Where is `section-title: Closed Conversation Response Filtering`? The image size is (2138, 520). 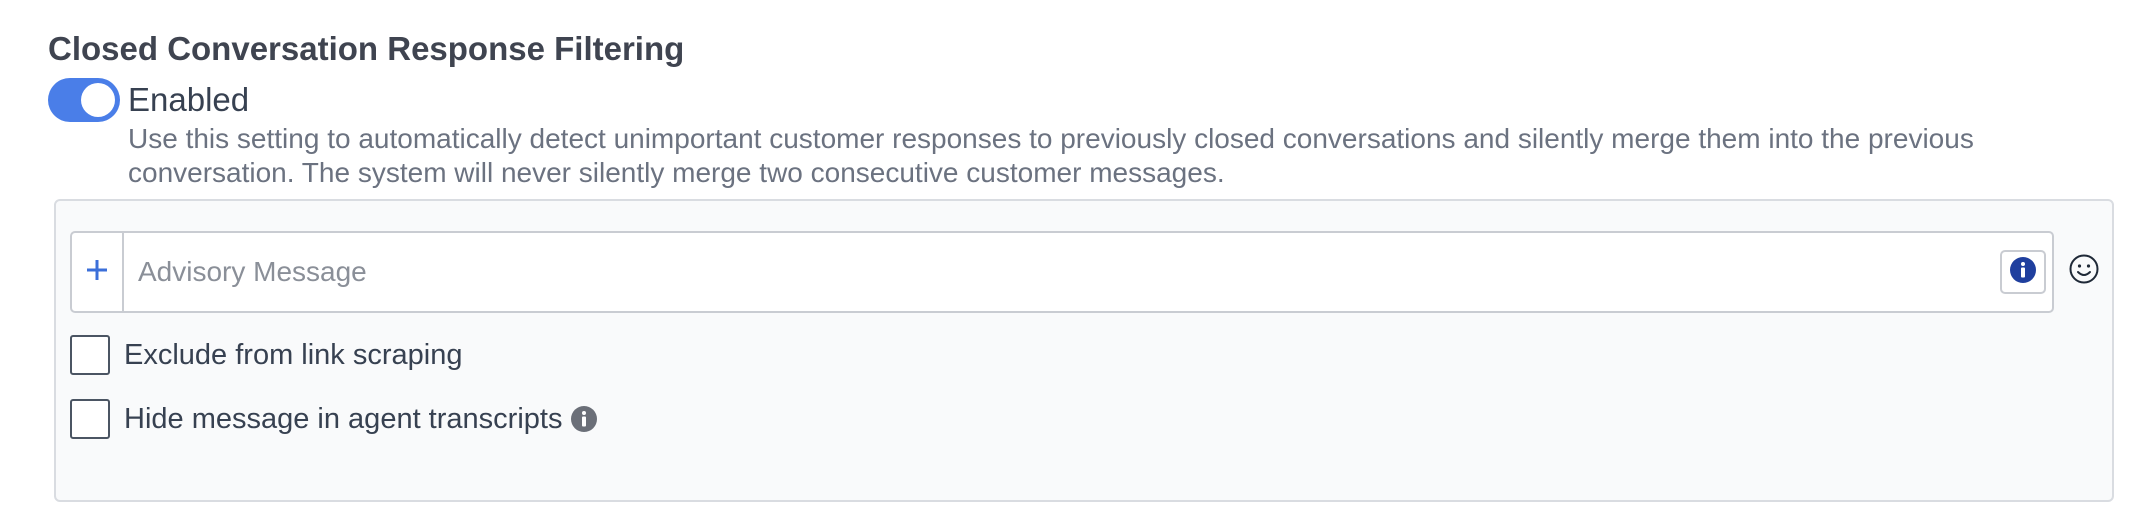
section-title: Closed Conversation Response Filtering is located at coordinates (366, 48).